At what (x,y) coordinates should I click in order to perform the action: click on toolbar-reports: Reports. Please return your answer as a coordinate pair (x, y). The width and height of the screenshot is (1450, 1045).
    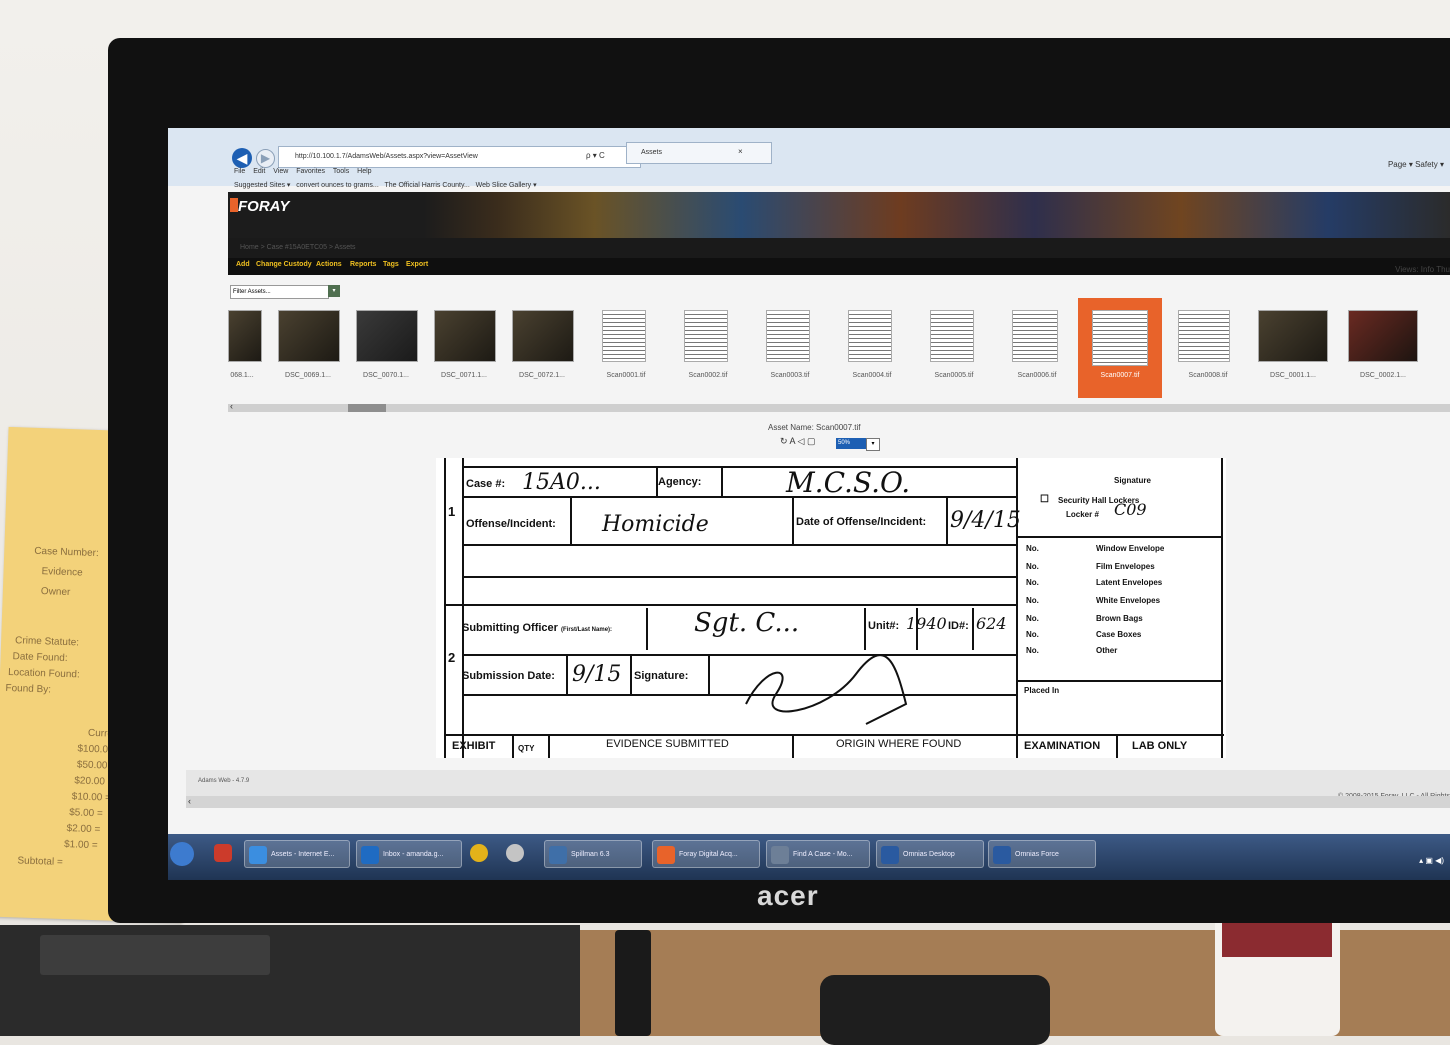
    Looking at the image, I should click on (363, 264).